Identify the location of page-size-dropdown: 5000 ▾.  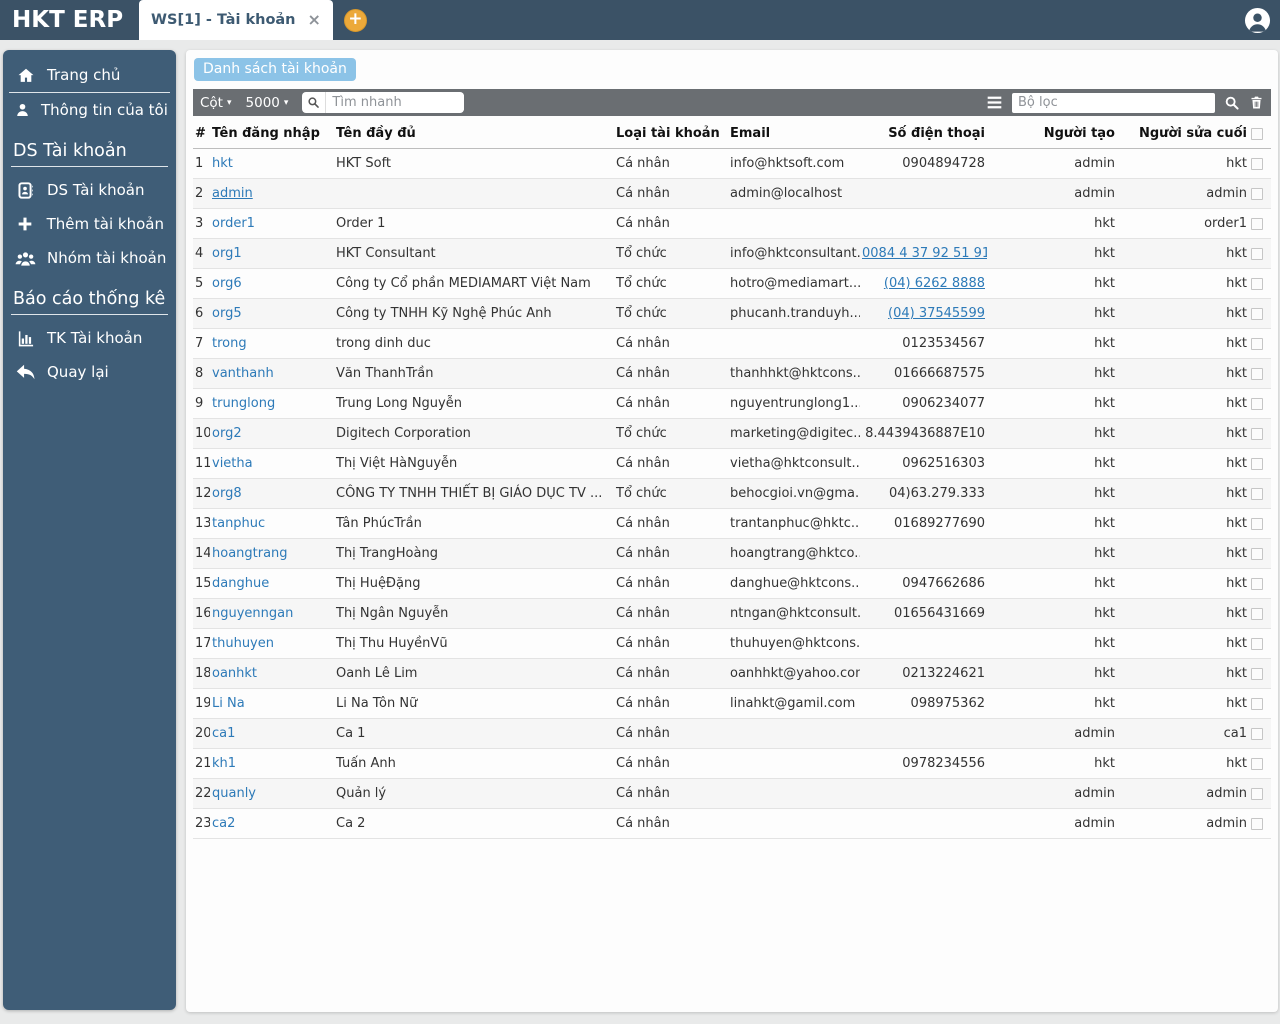
(267, 103).